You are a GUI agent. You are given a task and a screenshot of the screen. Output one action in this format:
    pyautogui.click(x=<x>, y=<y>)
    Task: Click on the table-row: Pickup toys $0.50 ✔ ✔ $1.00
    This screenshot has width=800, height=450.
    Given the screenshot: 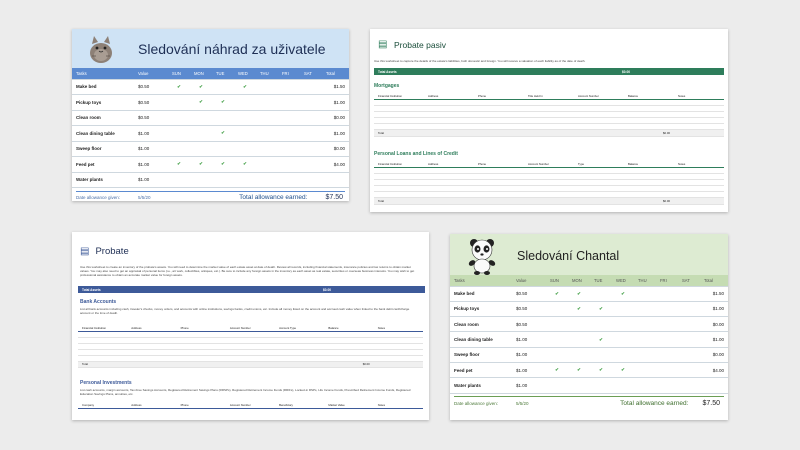 What is the action you would take?
    pyautogui.click(x=210, y=102)
    